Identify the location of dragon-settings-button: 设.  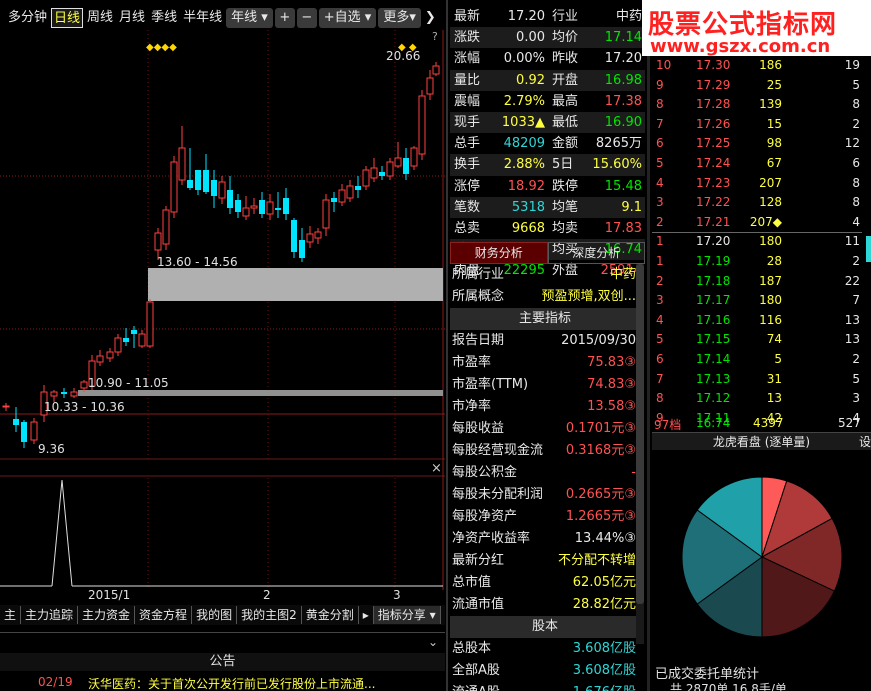
(865, 442).